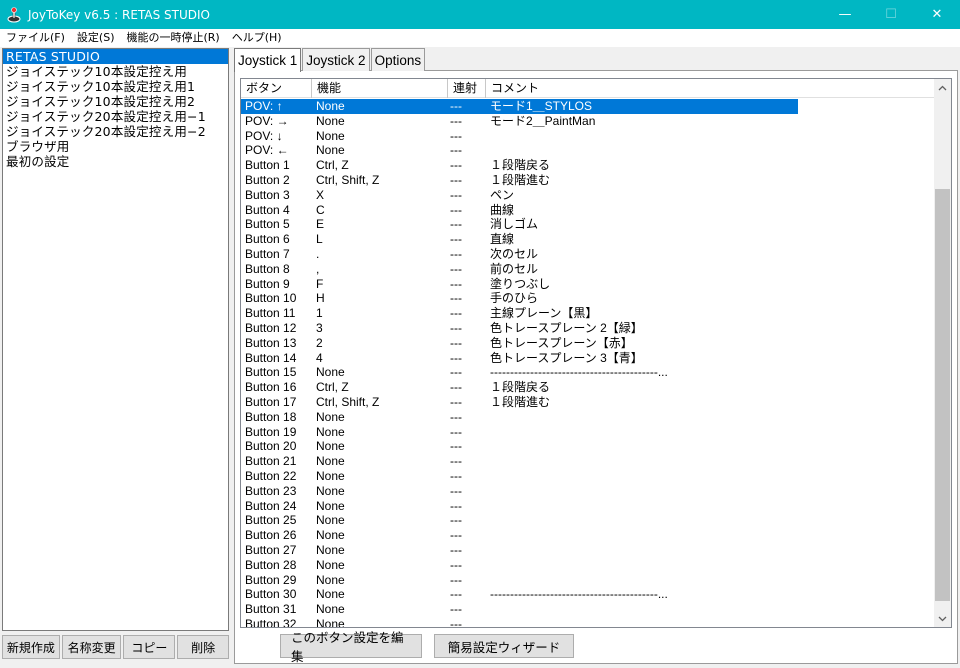 The image size is (960, 668). Describe the element at coordinates (115, 131) in the screenshot. I see `profile-item: ジョイステック20本設定控え用−2` at that location.